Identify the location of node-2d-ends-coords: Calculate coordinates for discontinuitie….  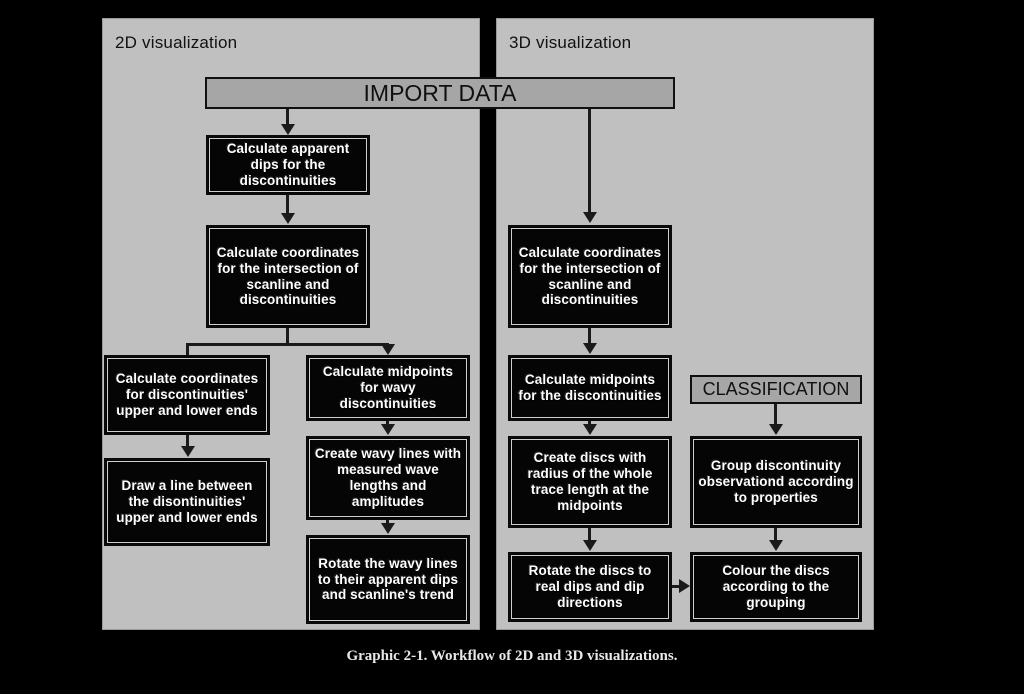
(187, 395).